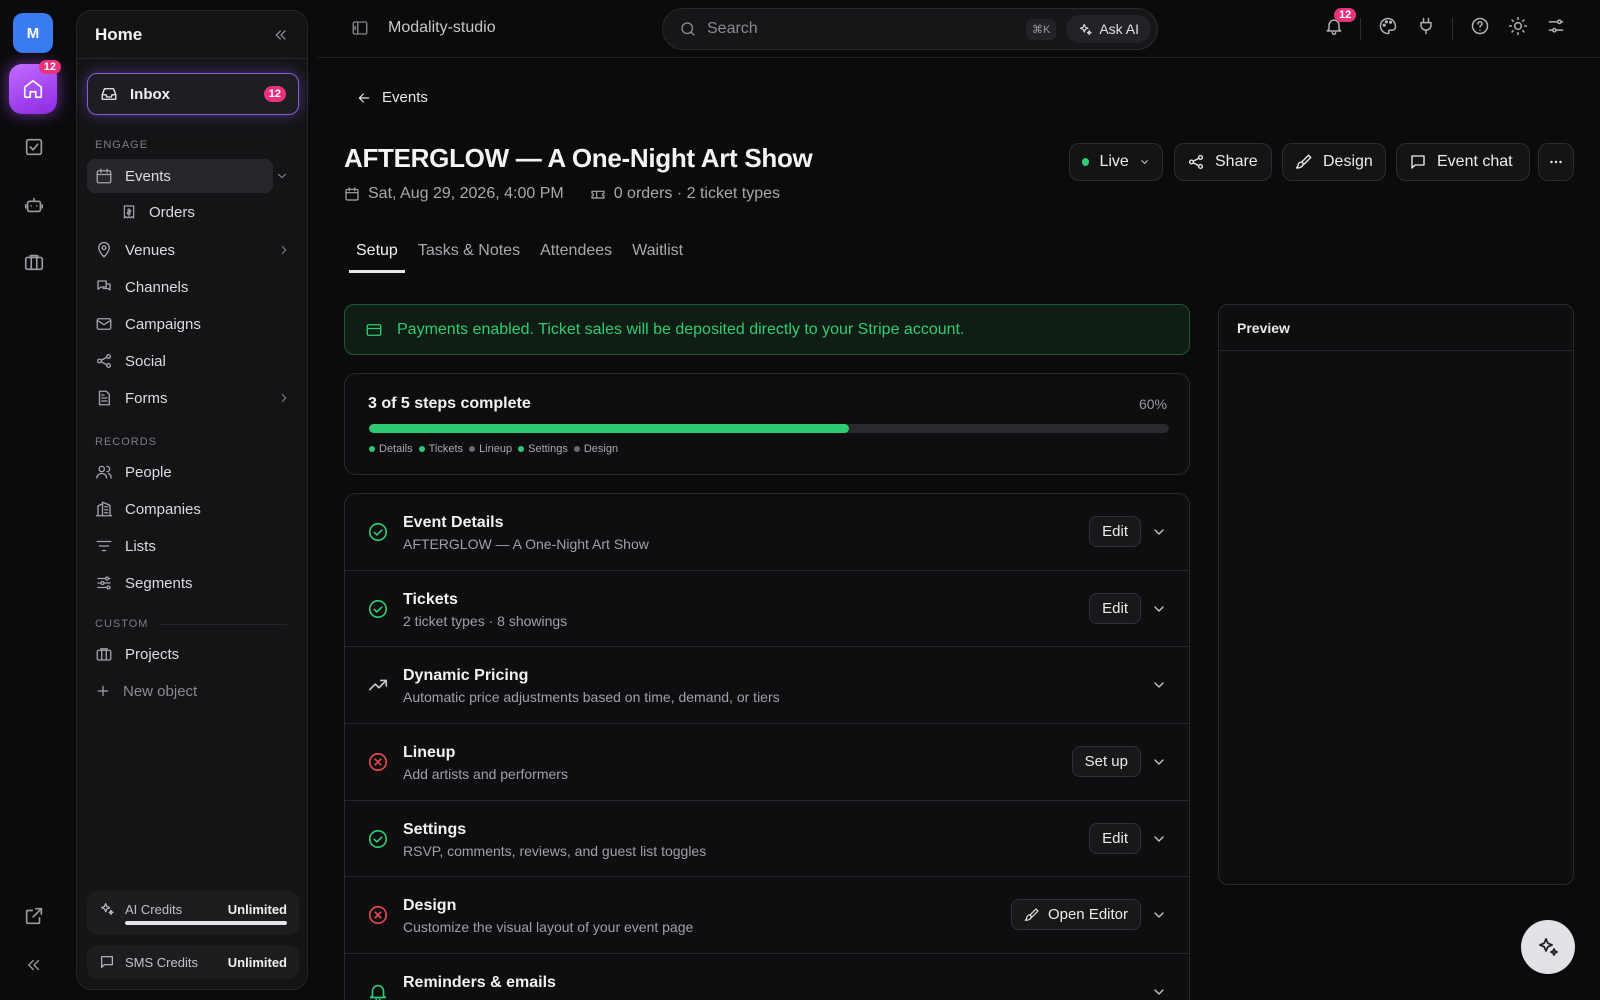 The image size is (1600, 1000). Describe the element at coordinates (193, 583) in the screenshot. I see `sidebar-item-segments: Segments` at that location.